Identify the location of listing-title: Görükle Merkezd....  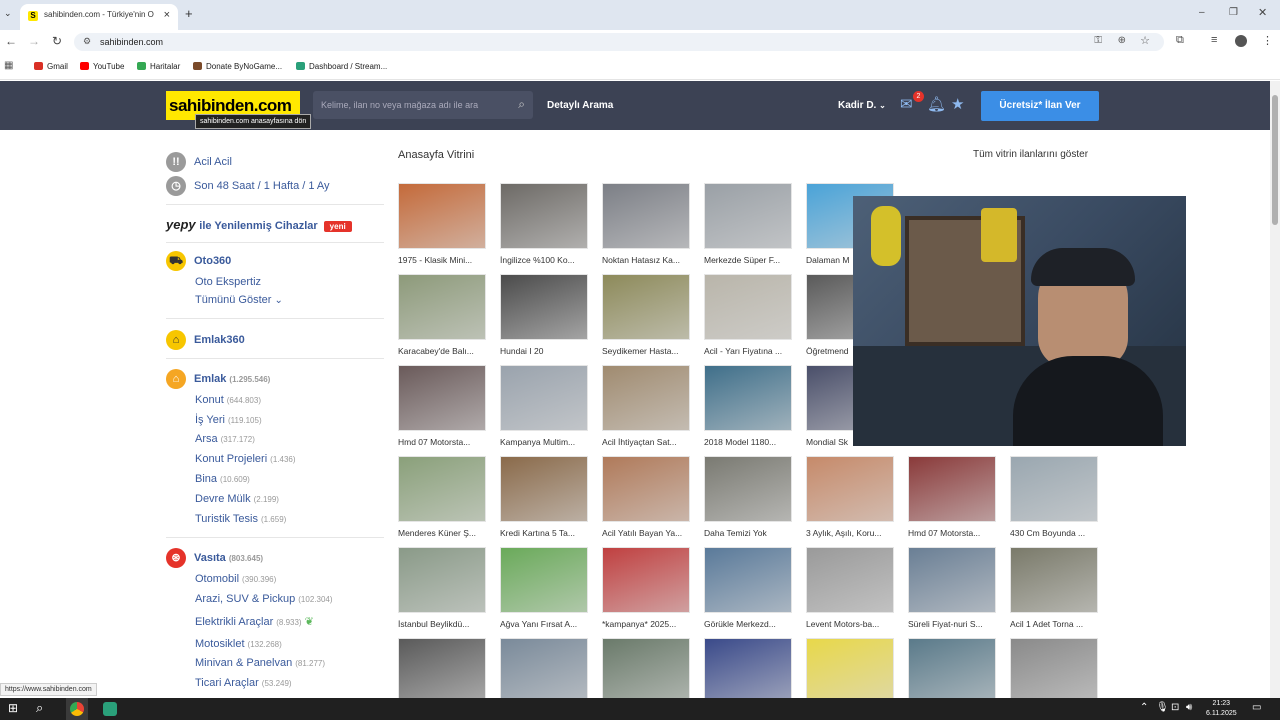
(748, 624).